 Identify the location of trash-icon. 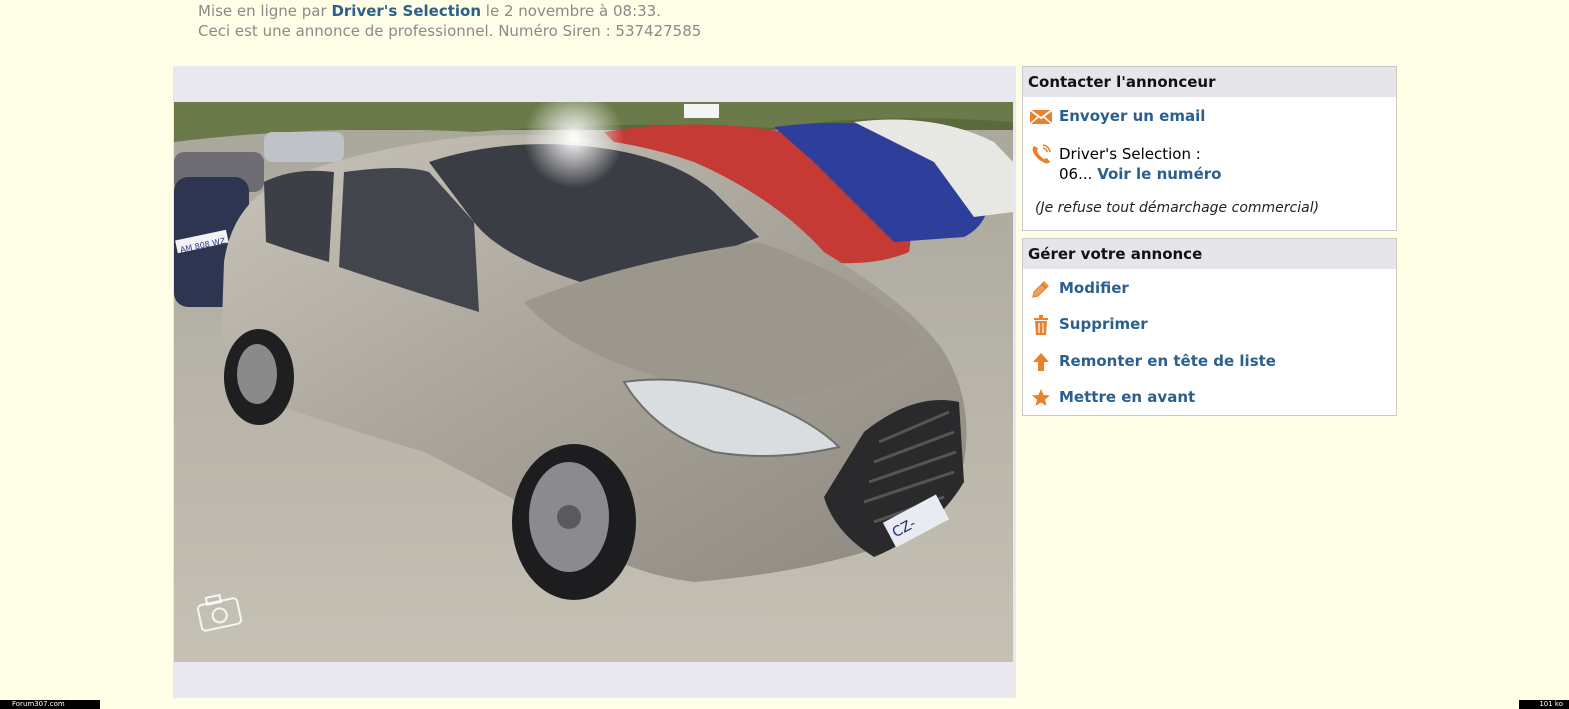
(1040, 325).